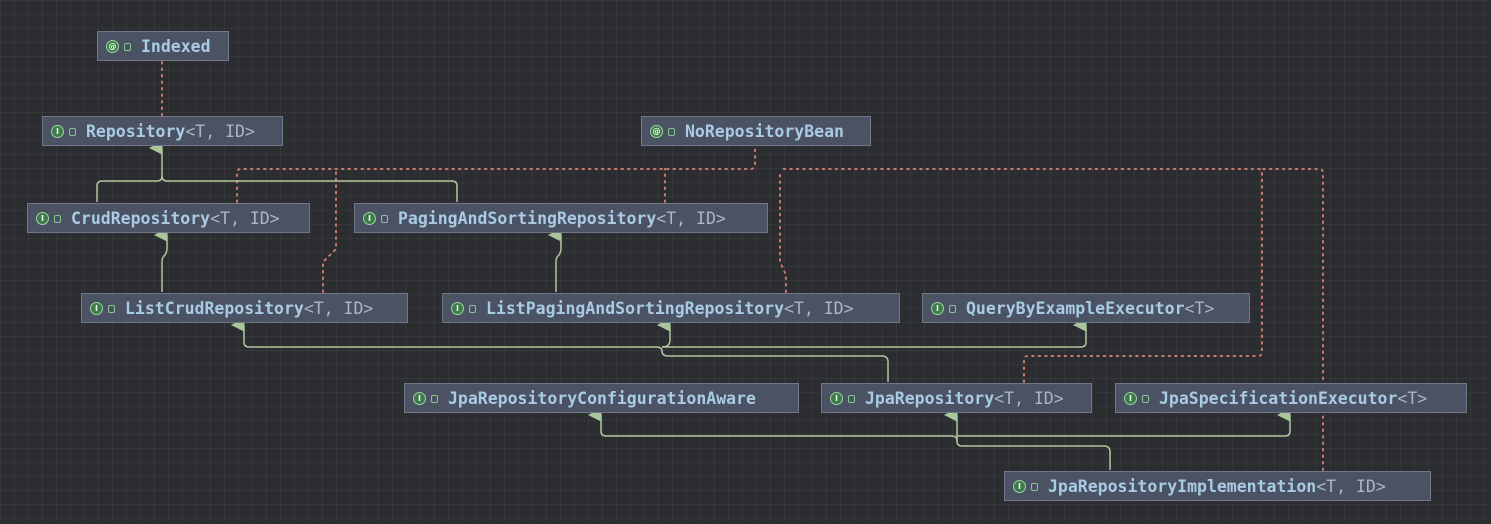 The width and height of the screenshot is (1491, 524). I want to click on node-crudrepository: I CrudRepository <T, ID>, so click(168, 218).